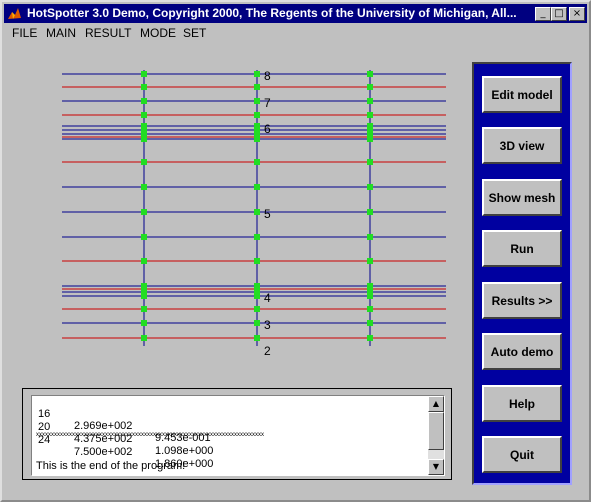  I want to click on row-value-a: 2.969e+002, so click(103, 426).